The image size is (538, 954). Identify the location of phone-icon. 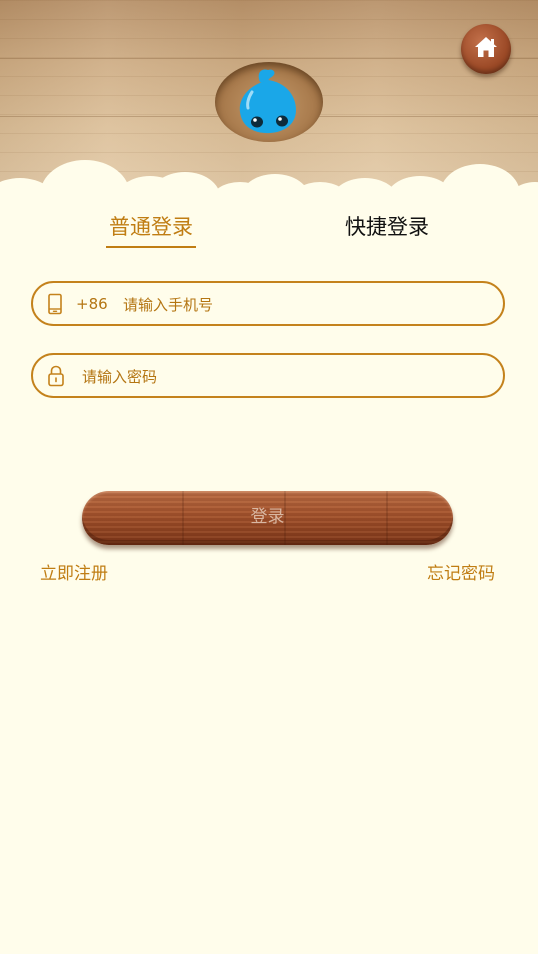
(55, 306).